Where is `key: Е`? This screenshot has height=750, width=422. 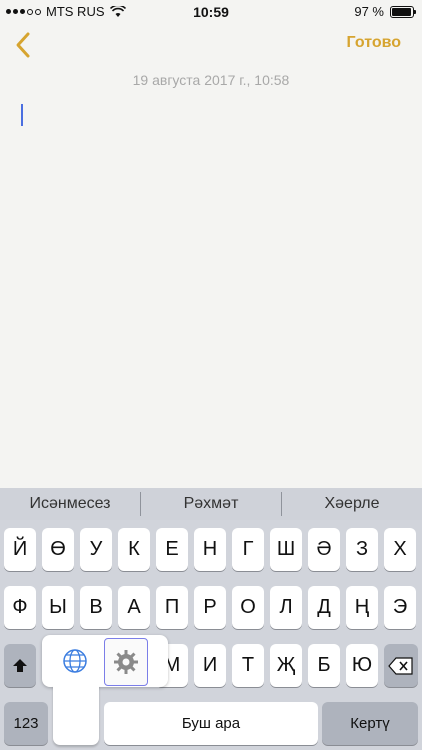
key: Е is located at coordinates (172, 549).